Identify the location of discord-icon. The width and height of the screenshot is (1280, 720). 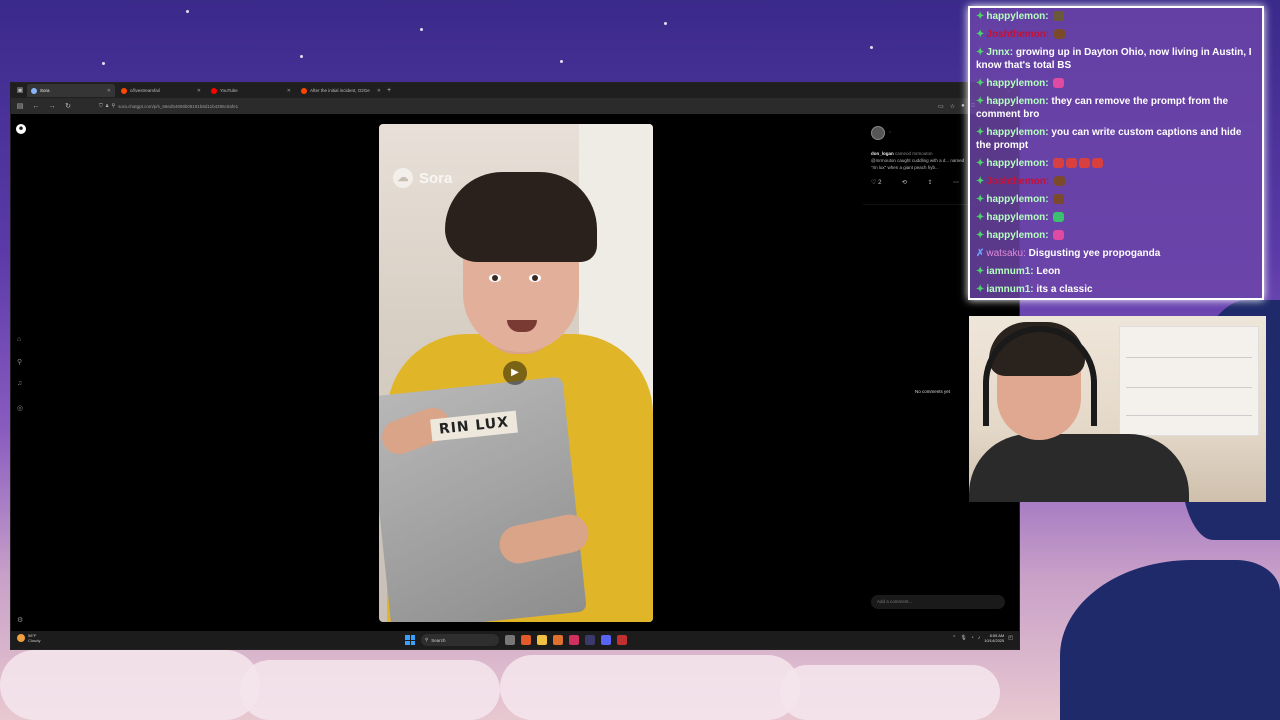
(606, 640).